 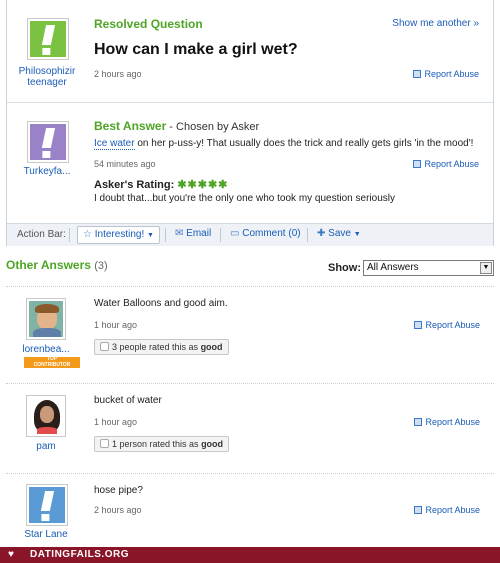 What do you see at coordinates (87, 234) in the screenshot?
I see `star-icon: ☆` at bounding box center [87, 234].